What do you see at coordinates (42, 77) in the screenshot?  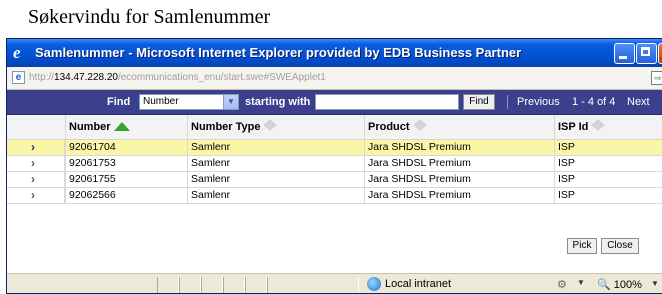 I see `url-prefix: http://` at bounding box center [42, 77].